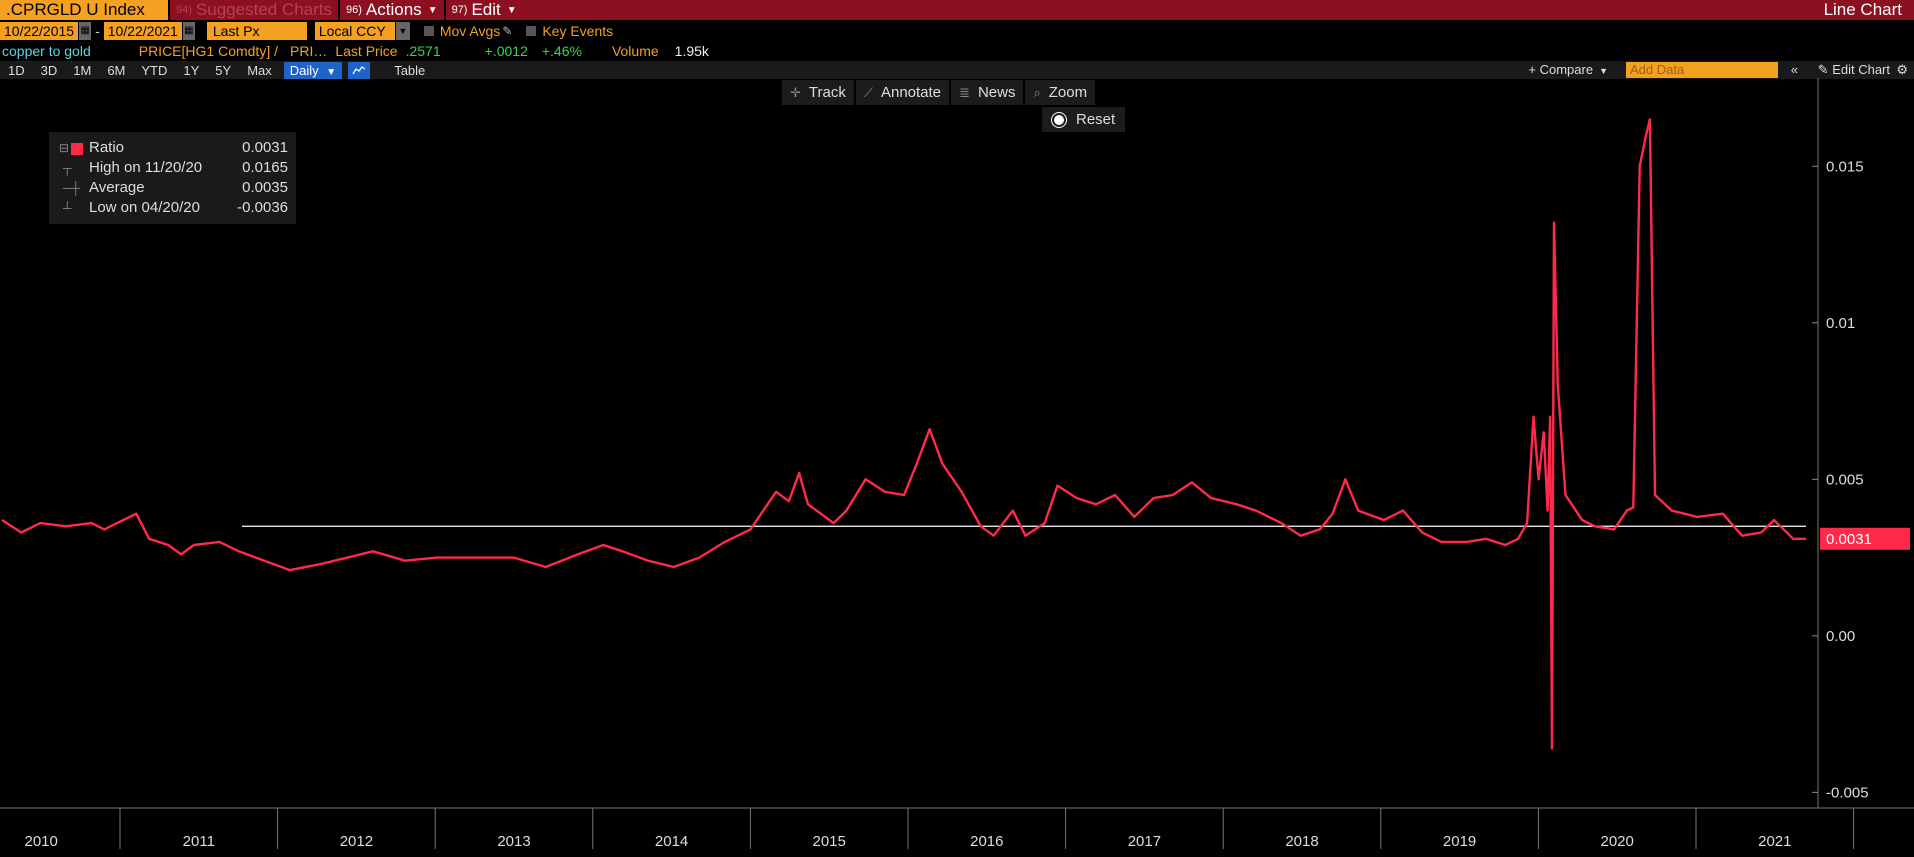 This screenshot has width=1914, height=857. What do you see at coordinates (199, 841) in the screenshot?
I see `x-tick-label: 2011` at bounding box center [199, 841].